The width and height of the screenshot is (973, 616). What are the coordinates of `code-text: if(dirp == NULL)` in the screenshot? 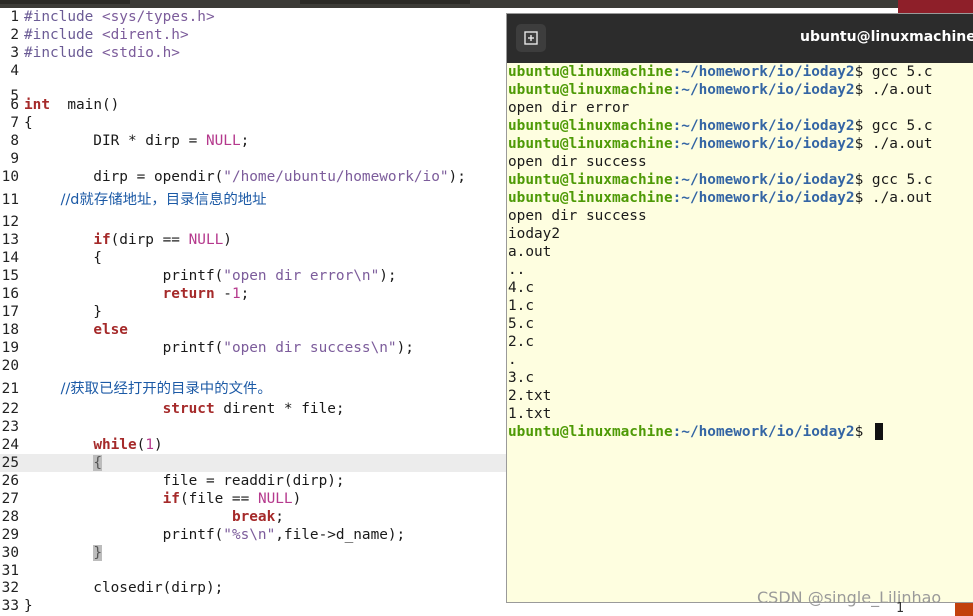 It's located at (128, 240).